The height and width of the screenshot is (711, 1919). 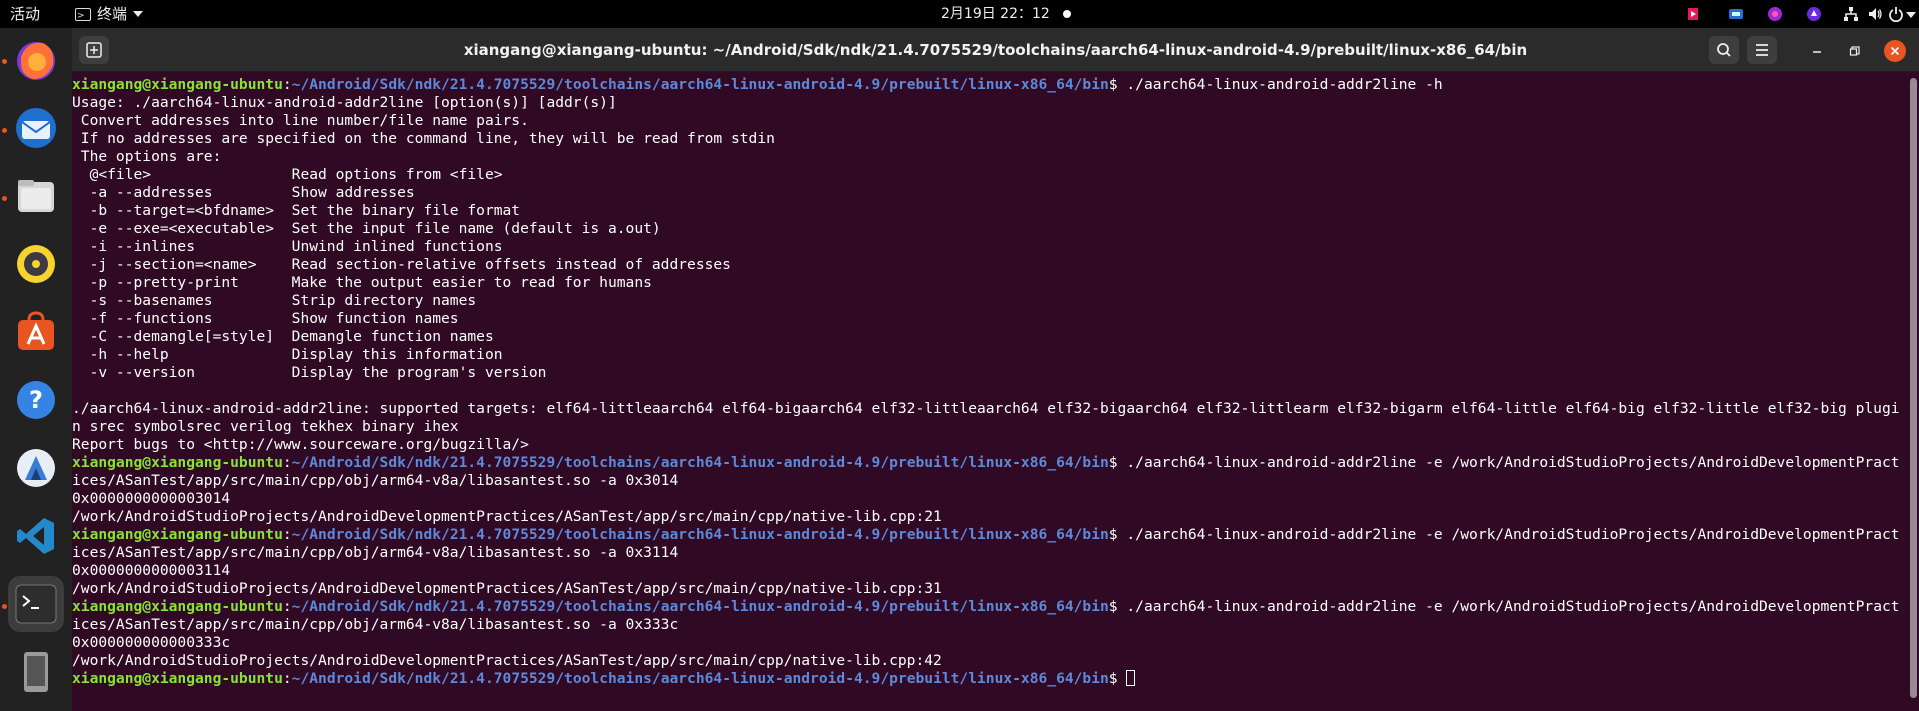 I want to click on app-menu: 终端, so click(x=109, y=15).